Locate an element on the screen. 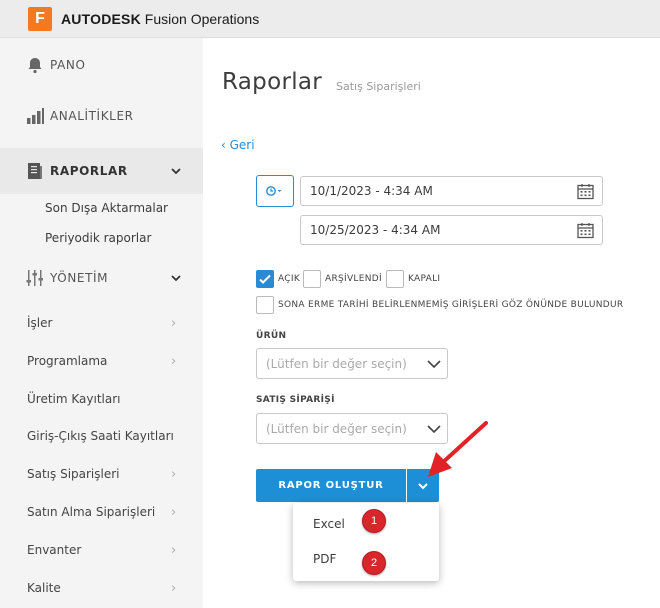 This screenshot has height=608, width=660. brand-autodesk: AUTODESK is located at coordinates (101, 18).